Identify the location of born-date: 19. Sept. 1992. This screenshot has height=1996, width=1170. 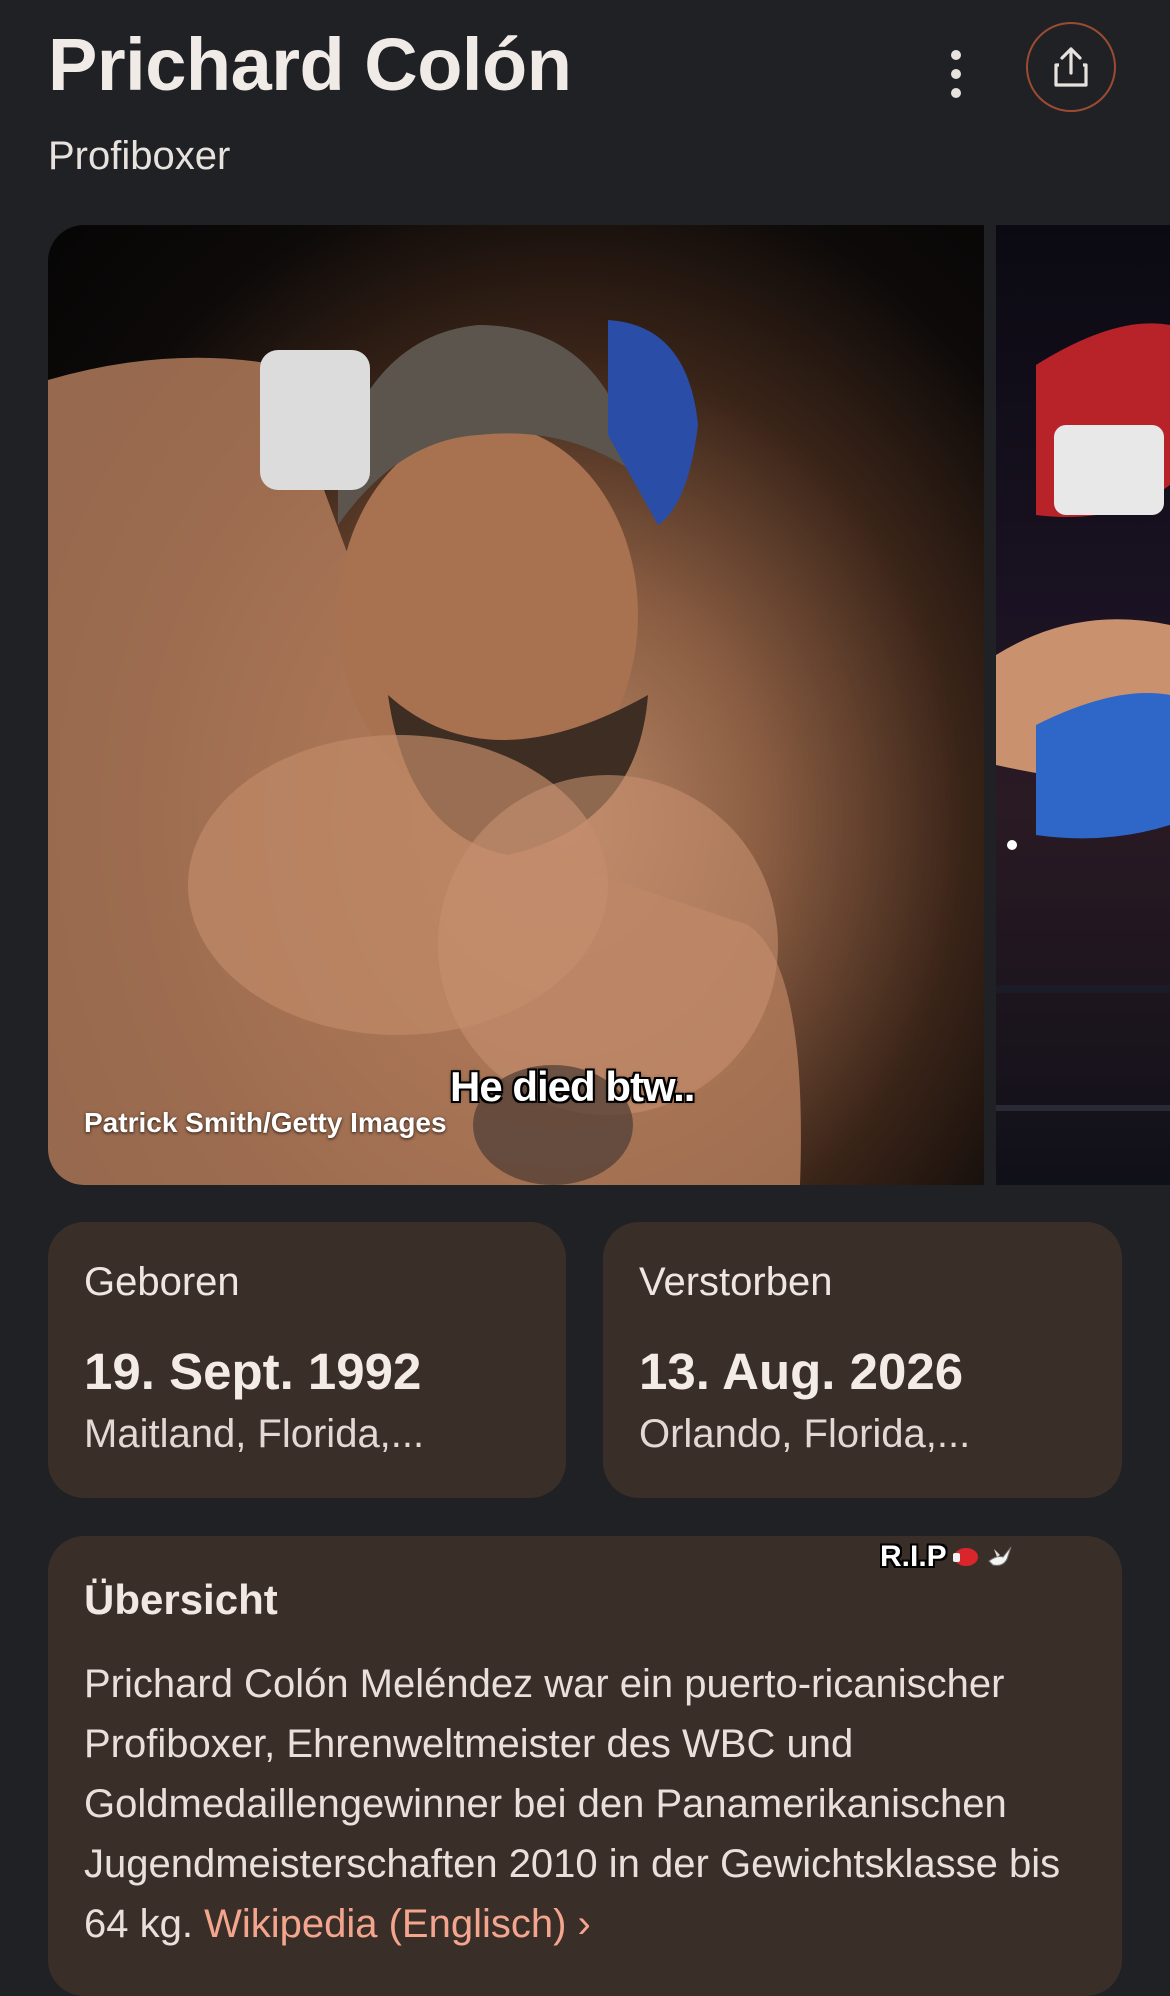
(253, 1371).